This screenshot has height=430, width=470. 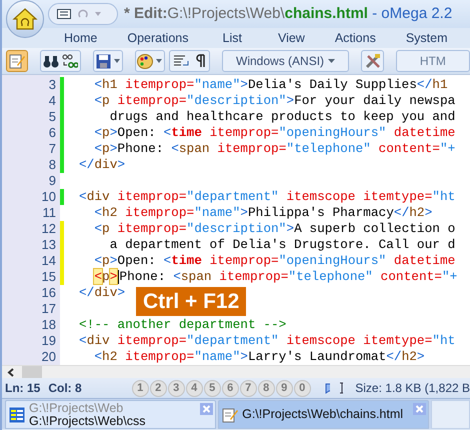 What do you see at coordinates (52, 85) in the screenshot?
I see `line-number: 3` at bounding box center [52, 85].